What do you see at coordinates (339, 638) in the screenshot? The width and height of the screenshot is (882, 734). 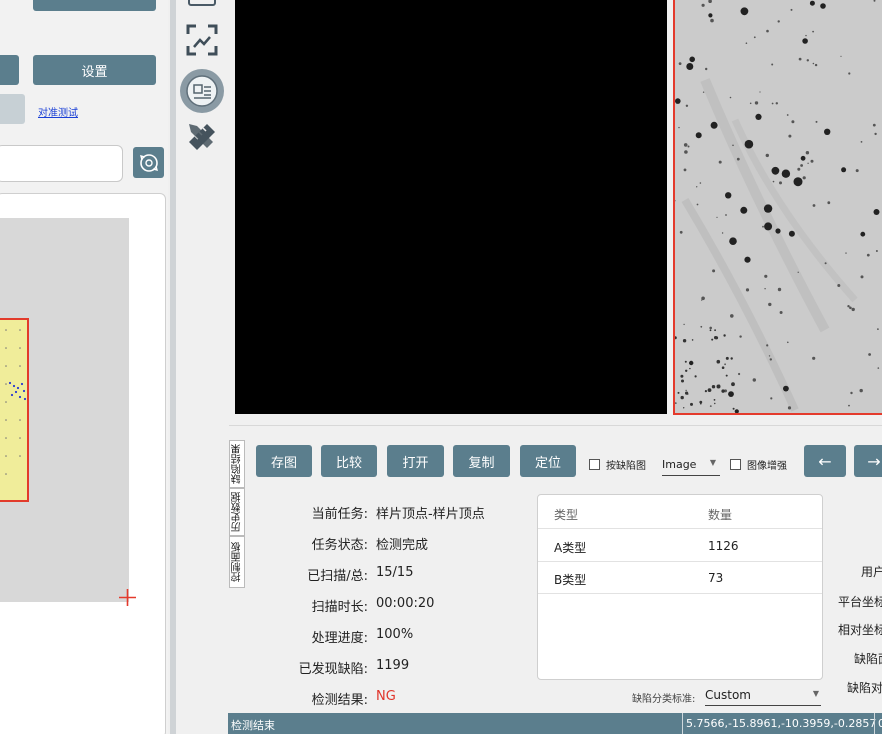 I see `progress-label: 处理进度:` at bounding box center [339, 638].